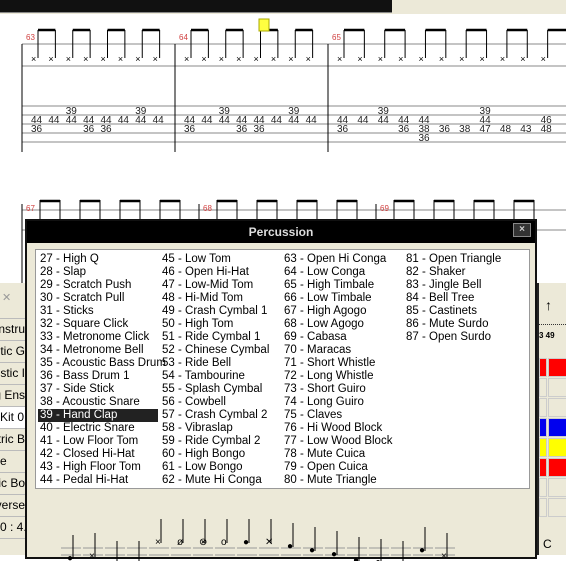 Image resolution: width=566 pixels, height=561 pixels. Describe the element at coordinates (13, 440) in the screenshot. I see `track-item: tric B` at that location.